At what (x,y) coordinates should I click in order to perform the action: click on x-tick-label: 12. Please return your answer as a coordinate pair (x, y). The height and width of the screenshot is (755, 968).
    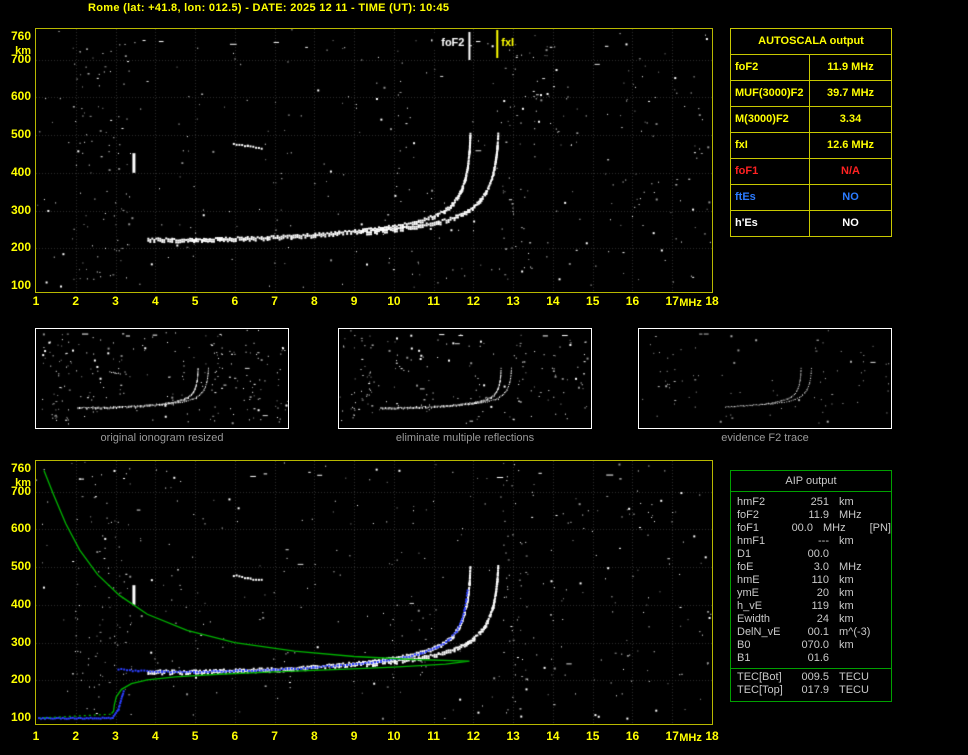
    Looking at the image, I should click on (473, 736).